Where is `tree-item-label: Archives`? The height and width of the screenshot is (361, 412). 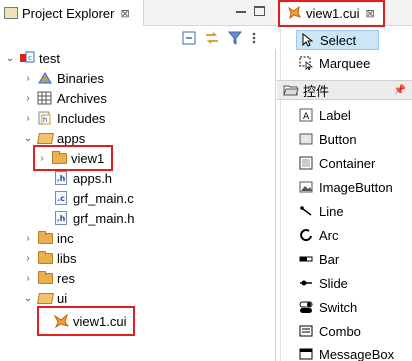
tree-item-label: Archives is located at coordinates (82, 98).